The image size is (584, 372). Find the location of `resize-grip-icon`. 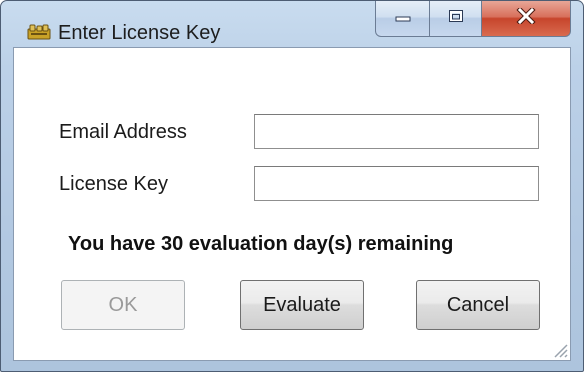

resize-grip-icon is located at coordinates (559, 349).